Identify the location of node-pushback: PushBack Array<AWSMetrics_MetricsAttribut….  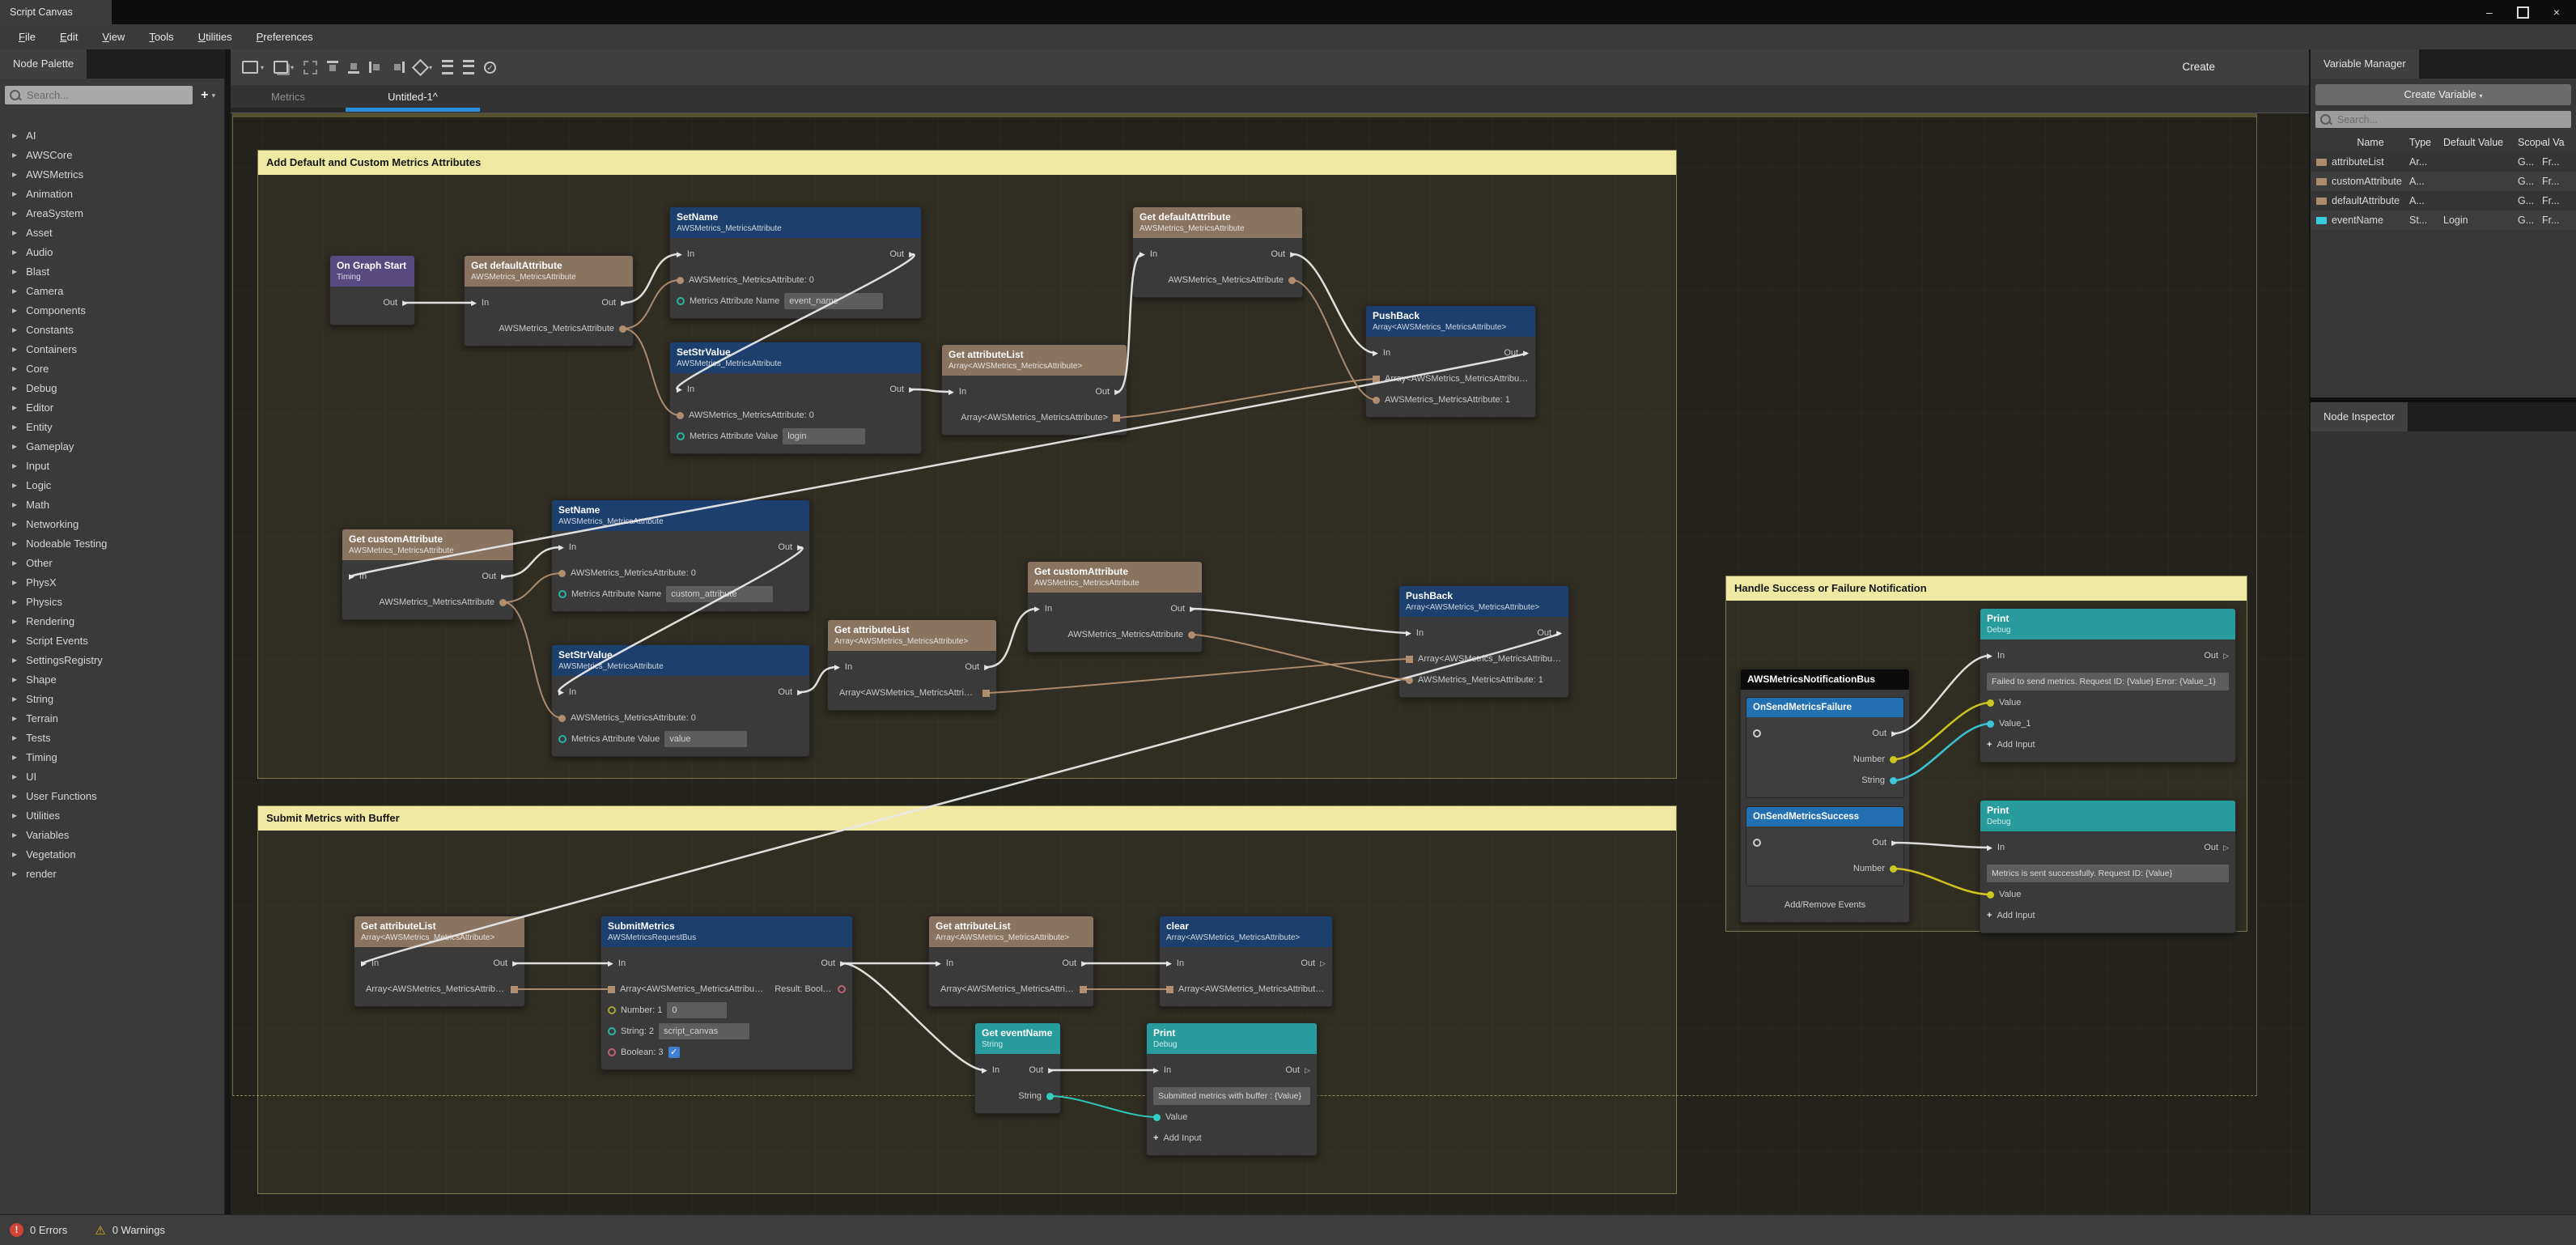
(1483, 641).